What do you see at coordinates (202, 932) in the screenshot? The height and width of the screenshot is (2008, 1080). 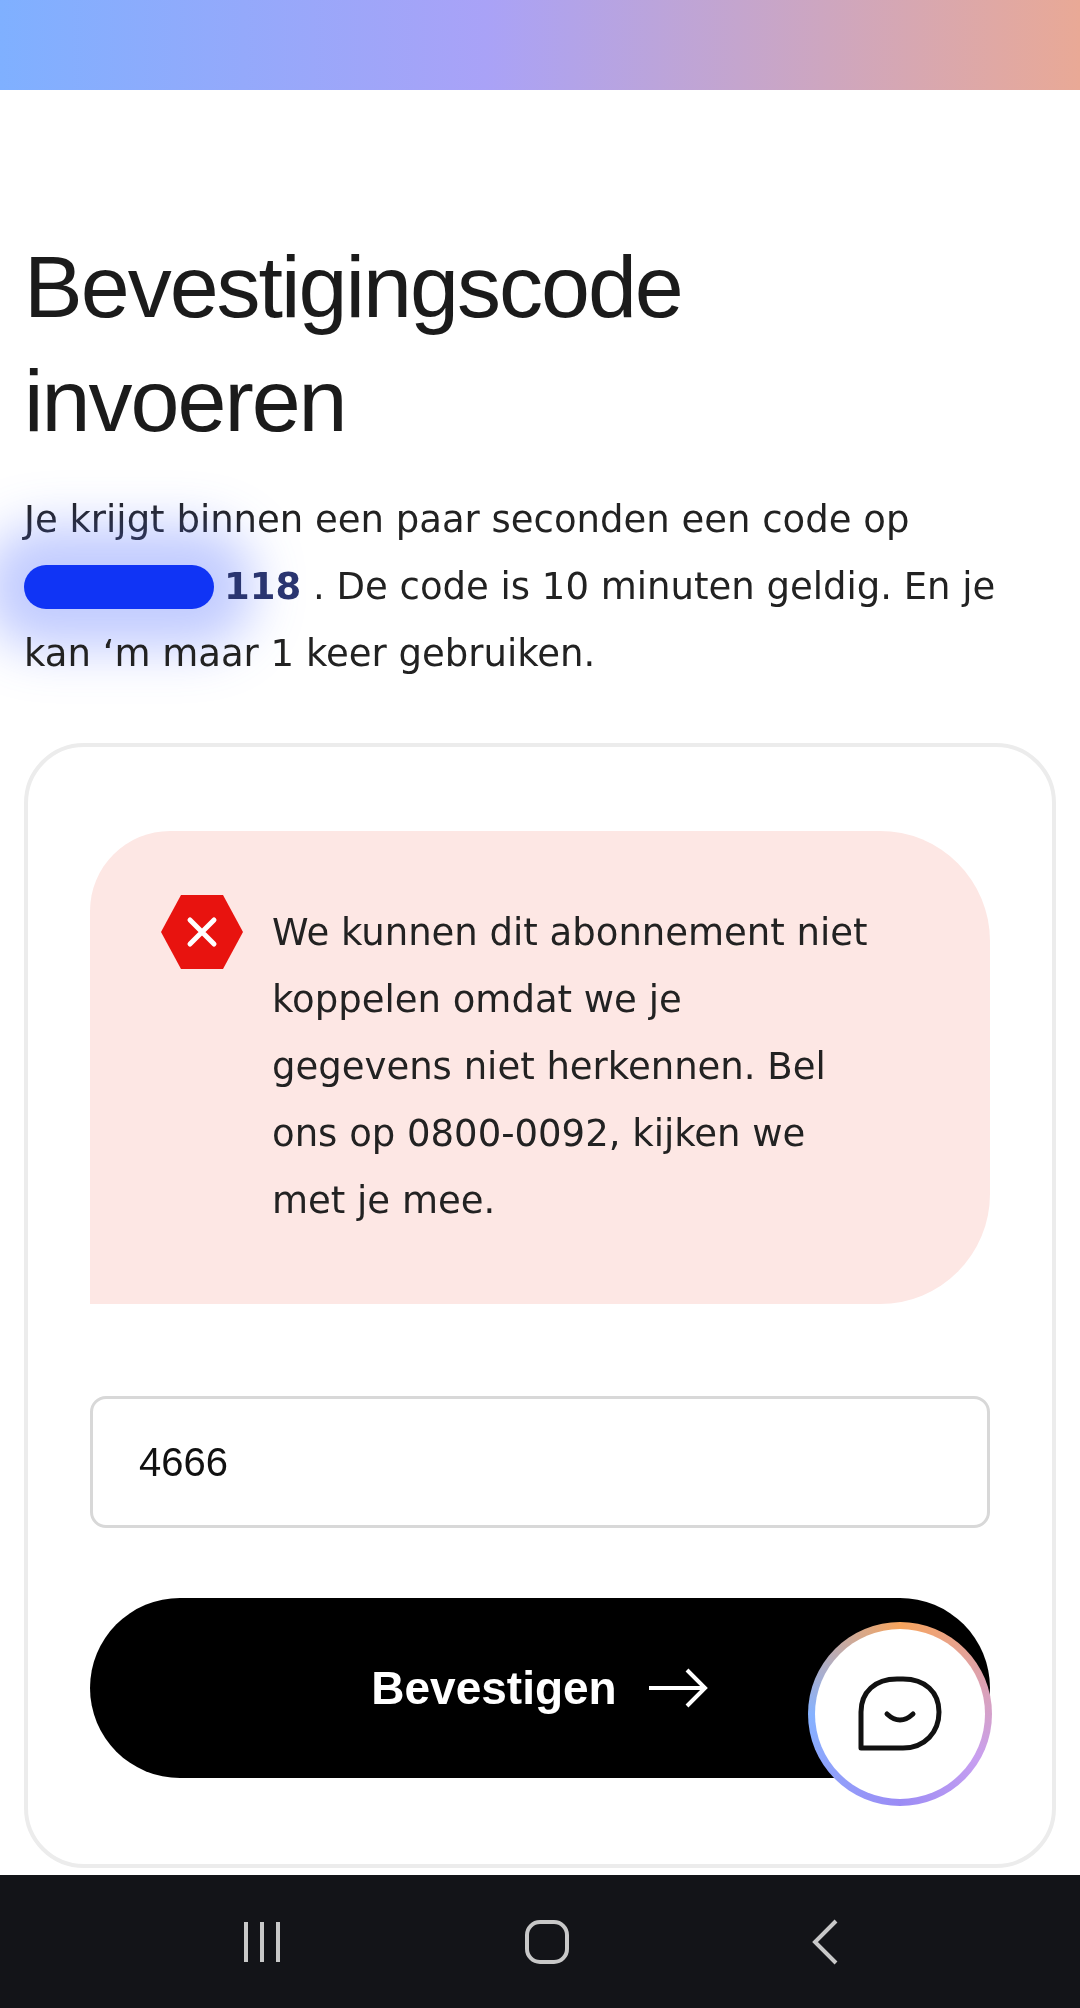 I see `error-icon` at bounding box center [202, 932].